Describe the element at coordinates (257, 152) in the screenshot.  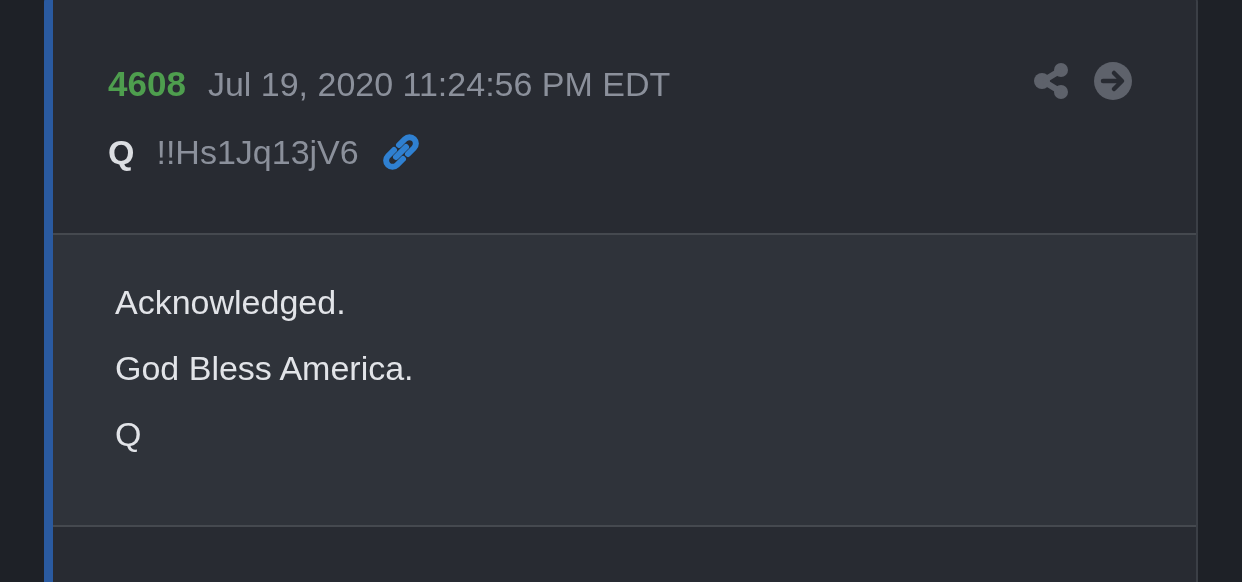
I see `tripcode: !!Hs1Jq13jV6` at that location.